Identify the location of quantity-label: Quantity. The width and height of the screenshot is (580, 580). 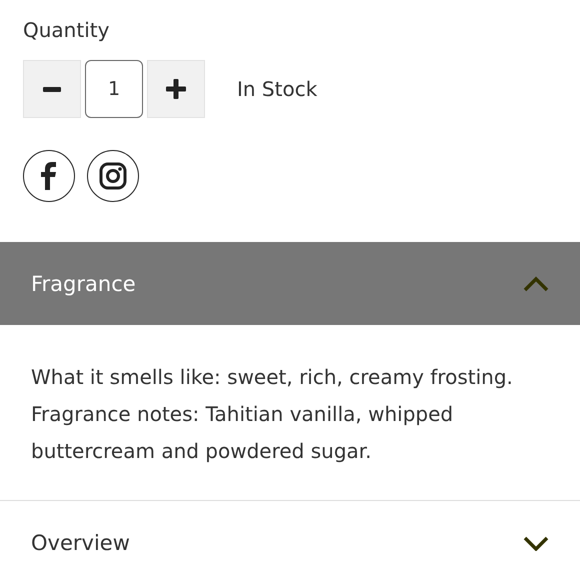
(66, 30).